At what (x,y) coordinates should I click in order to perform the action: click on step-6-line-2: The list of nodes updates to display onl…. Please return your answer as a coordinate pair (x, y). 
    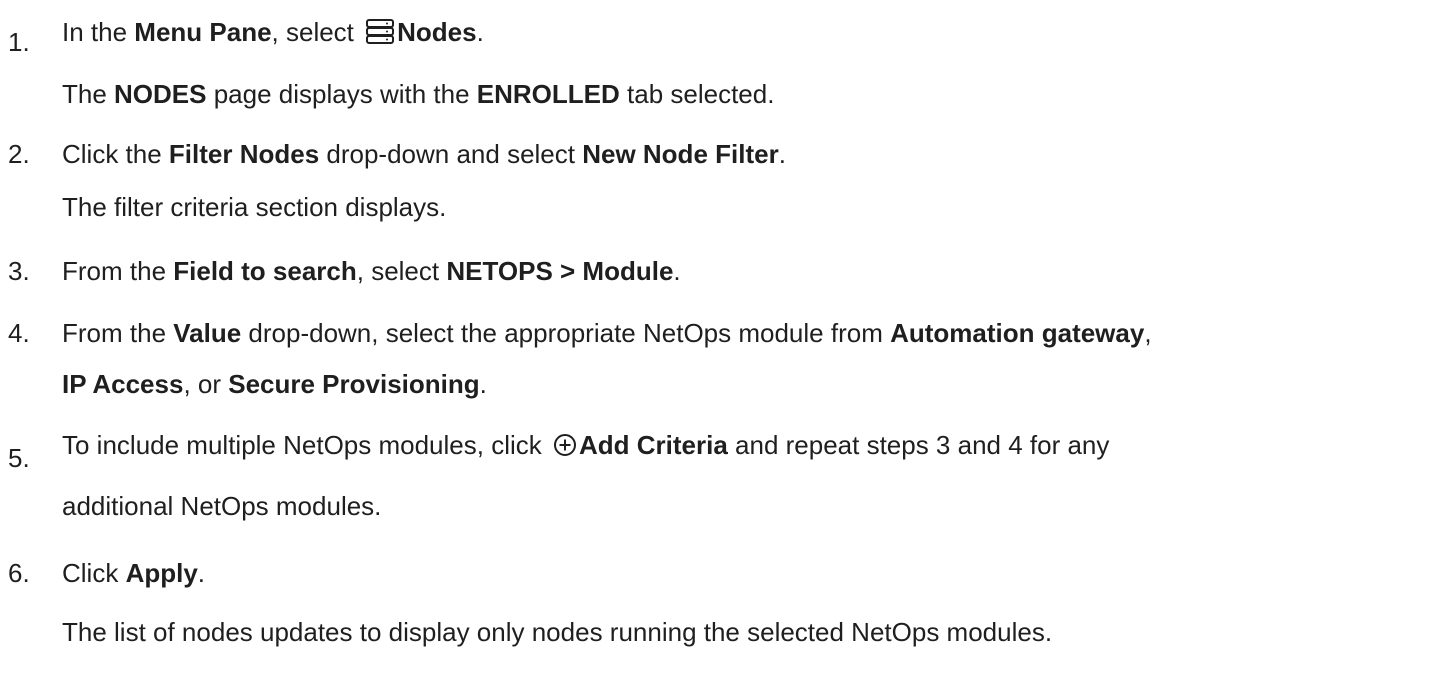
    Looking at the image, I should click on (557, 632).